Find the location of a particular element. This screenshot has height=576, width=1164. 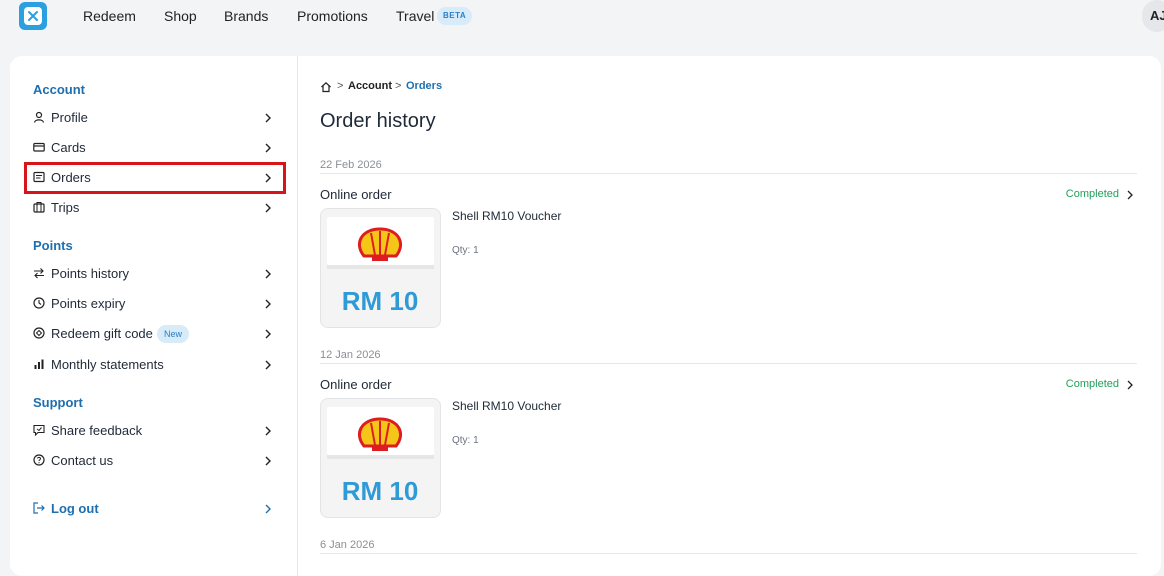

sidebar-item-label: Redeem gift code is located at coordinates (102, 333).